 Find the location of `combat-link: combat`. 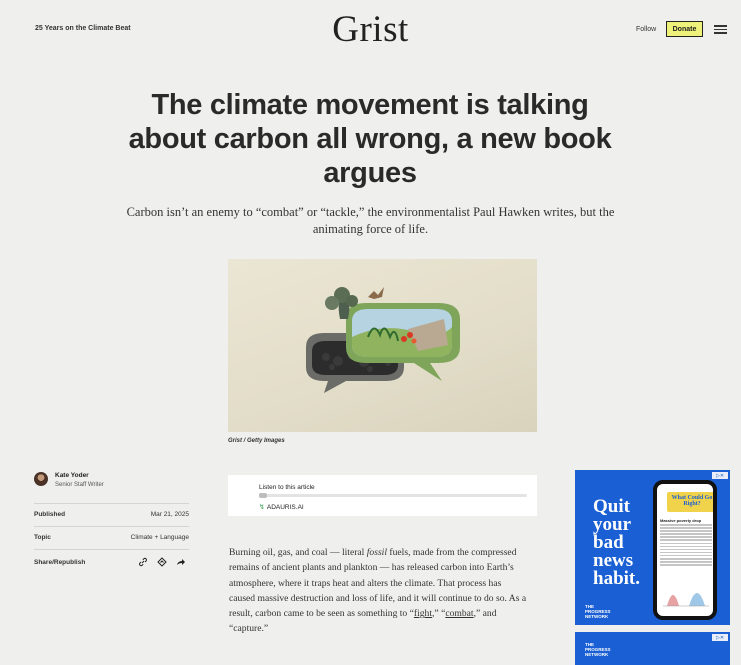

combat-link: combat is located at coordinates (459, 613).